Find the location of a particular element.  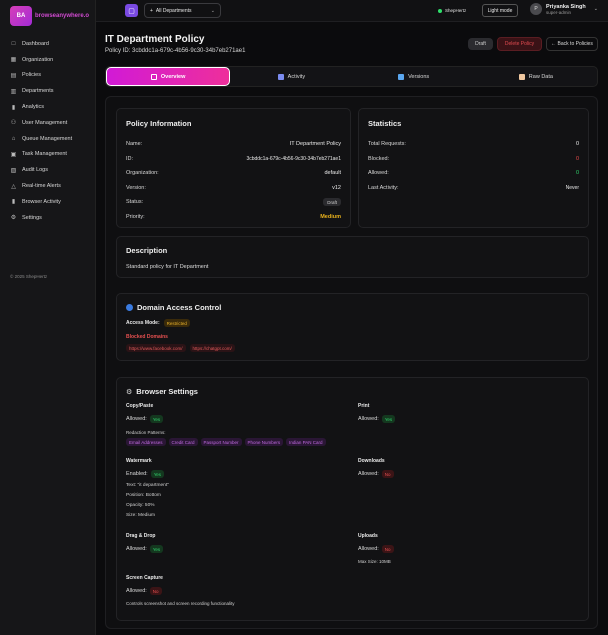

access-mode-badge: Restricted is located at coordinates (176, 323).